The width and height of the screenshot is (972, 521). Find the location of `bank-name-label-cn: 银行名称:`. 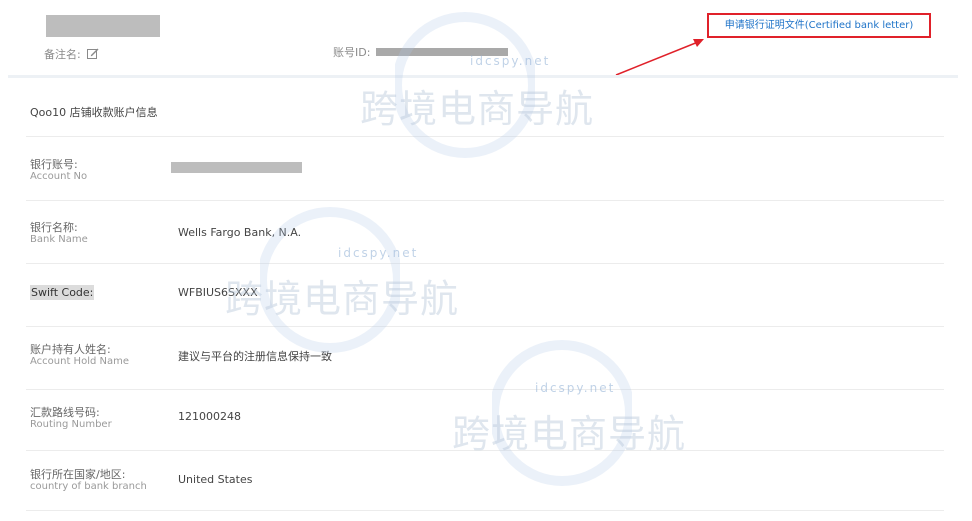

bank-name-label-cn: 银行名称: is located at coordinates (54, 227).